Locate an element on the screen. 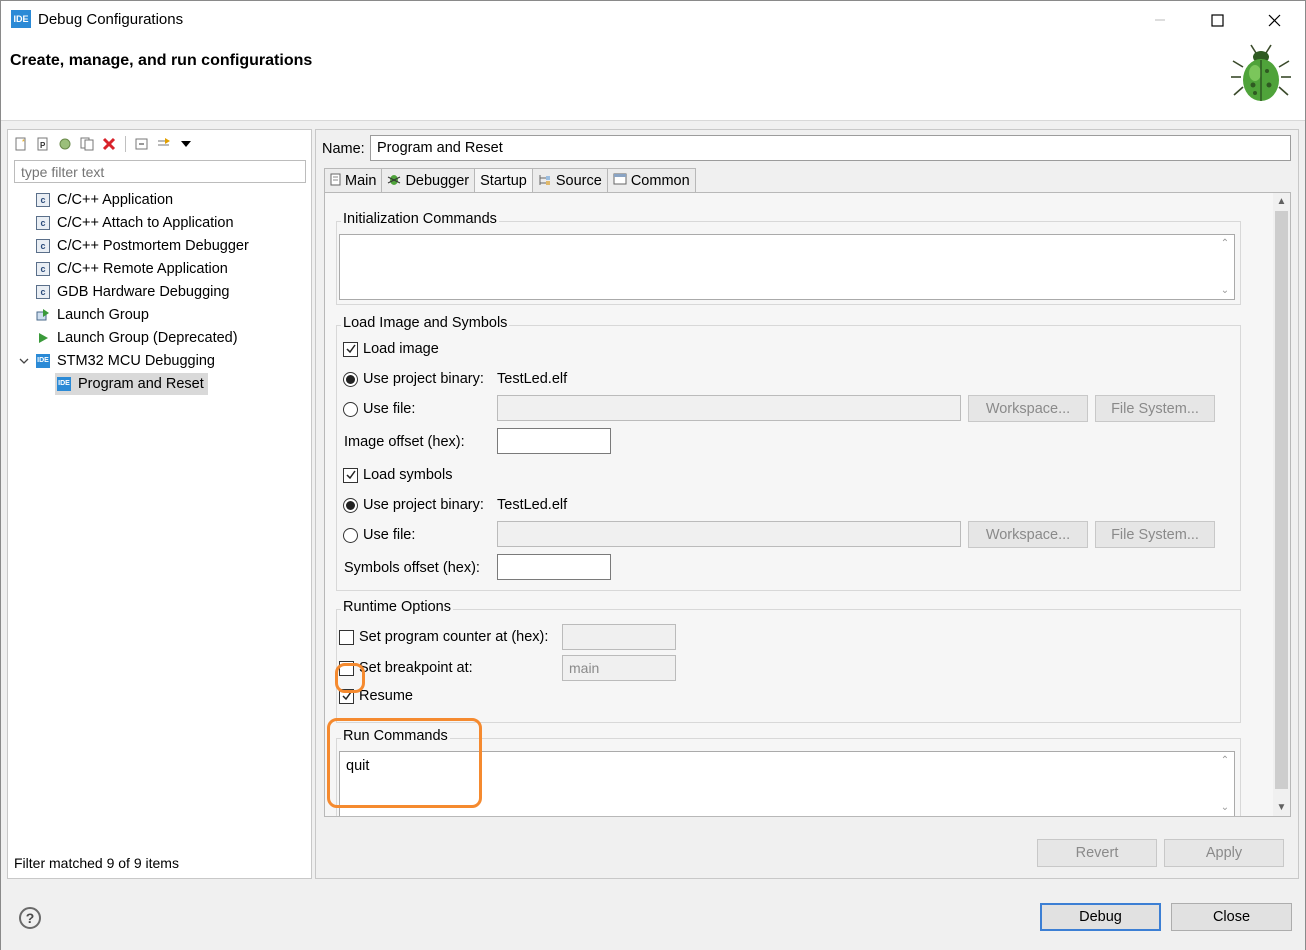  window-title: Debug Configurations is located at coordinates (111, 19).